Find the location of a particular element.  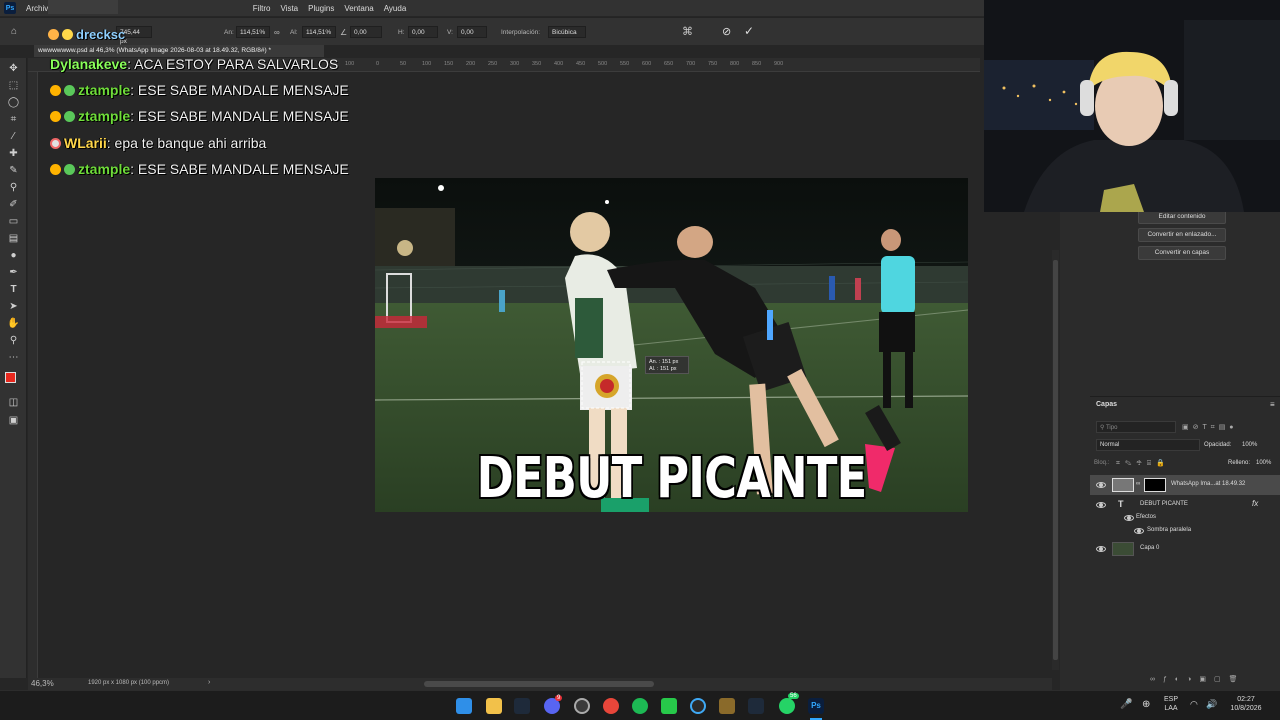

layer-row-image: Capa 0 is located at coordinates (1185, 549).